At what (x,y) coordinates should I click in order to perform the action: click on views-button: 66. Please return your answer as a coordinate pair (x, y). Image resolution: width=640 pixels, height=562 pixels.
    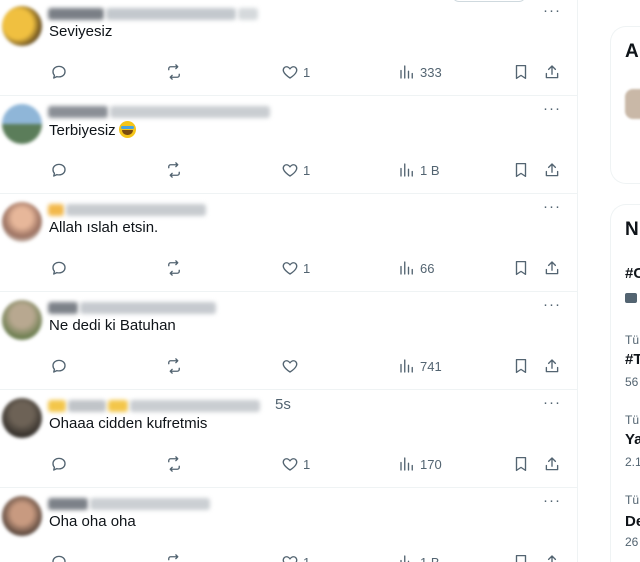
    Looking at the image, I should click on (416, 268).